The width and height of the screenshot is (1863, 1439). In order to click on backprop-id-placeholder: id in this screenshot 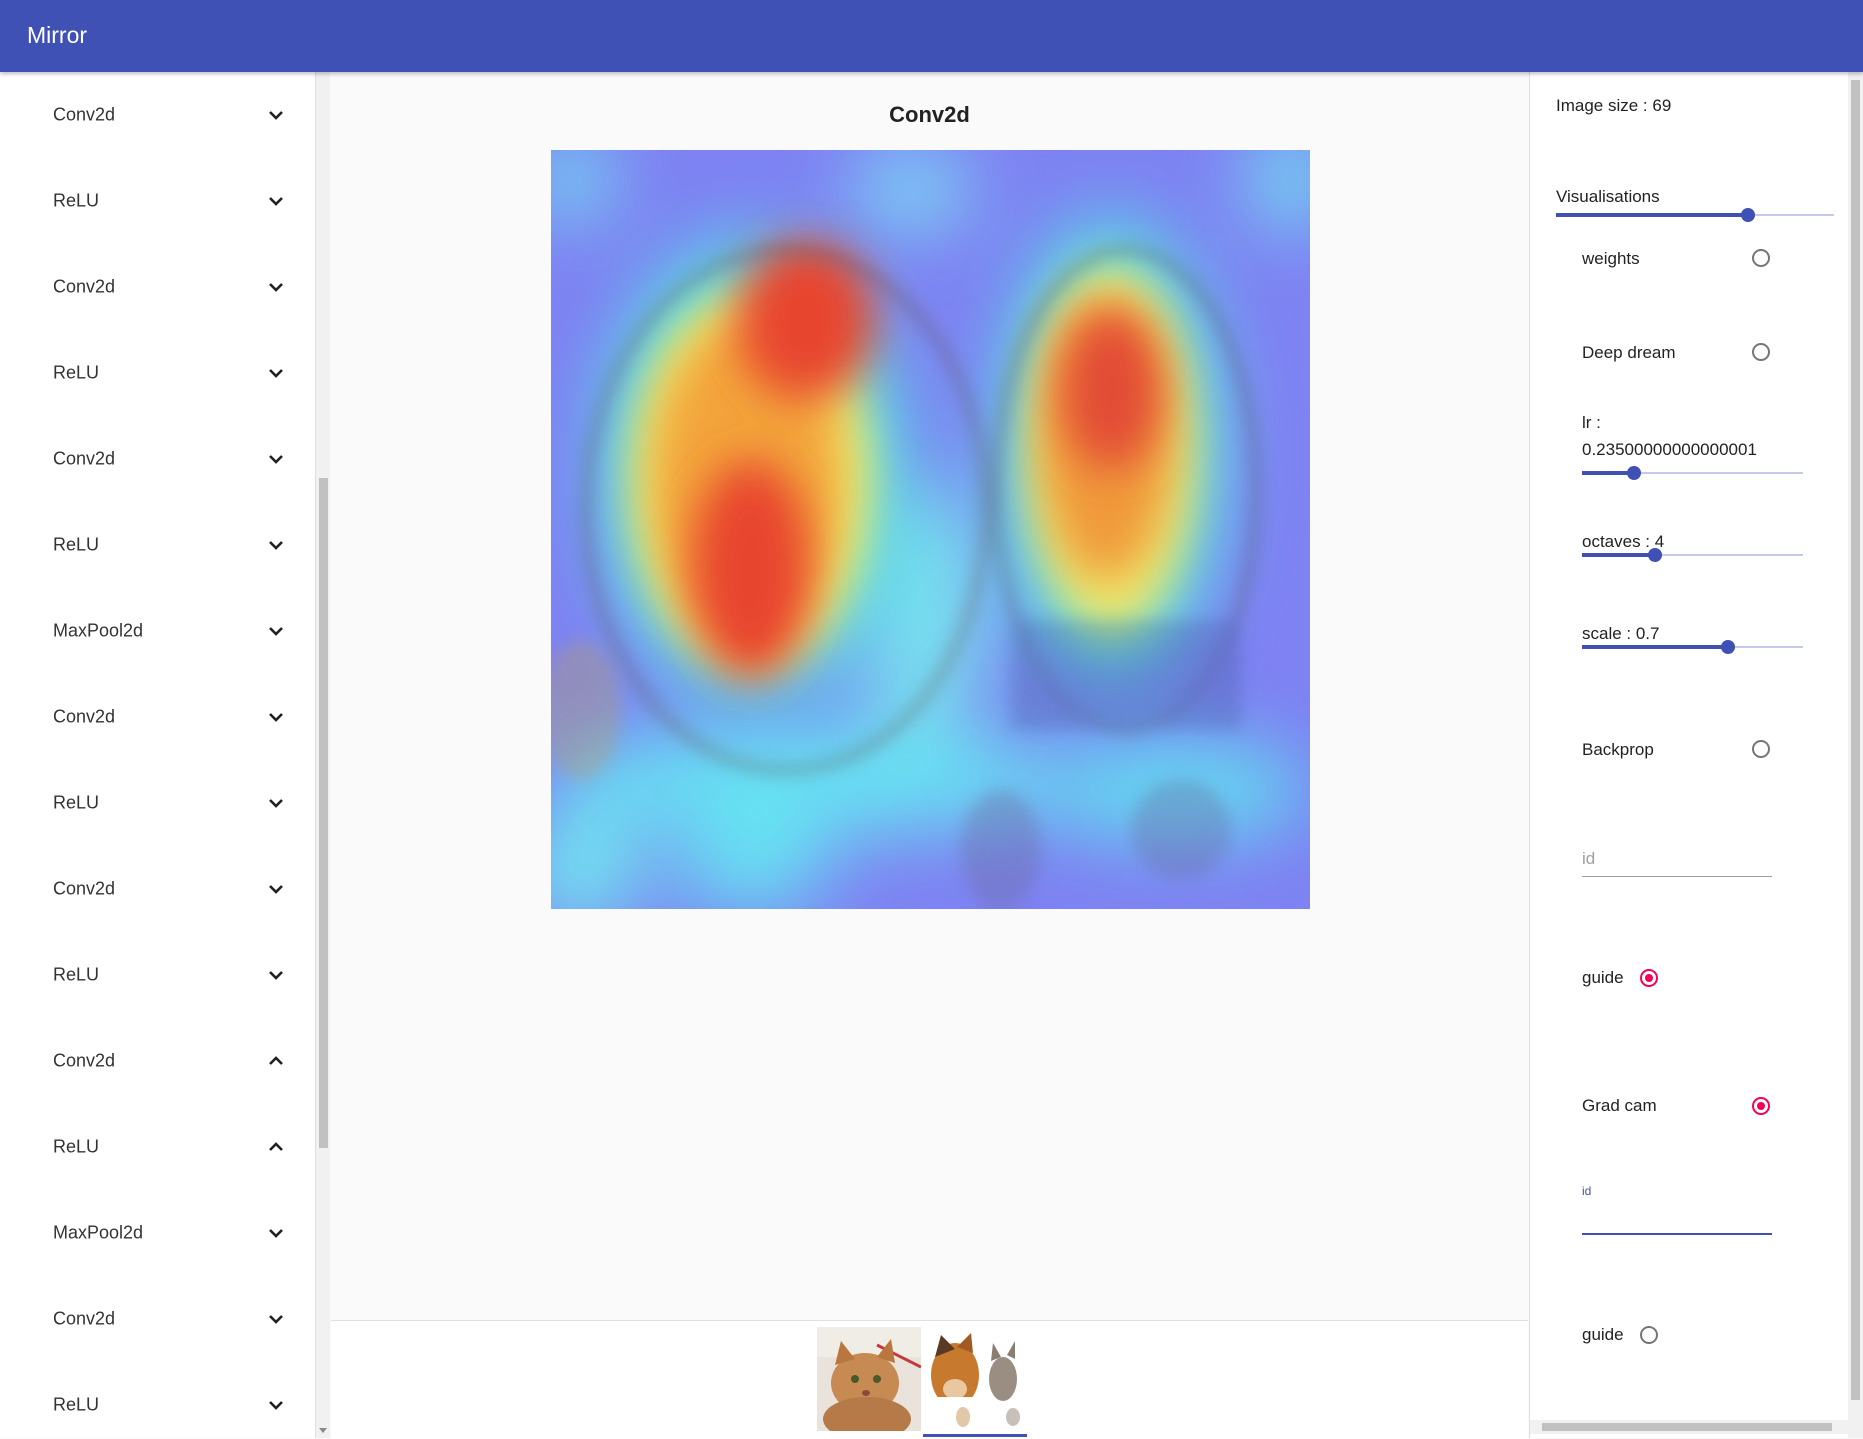, I will do `click(1589, 858)`.